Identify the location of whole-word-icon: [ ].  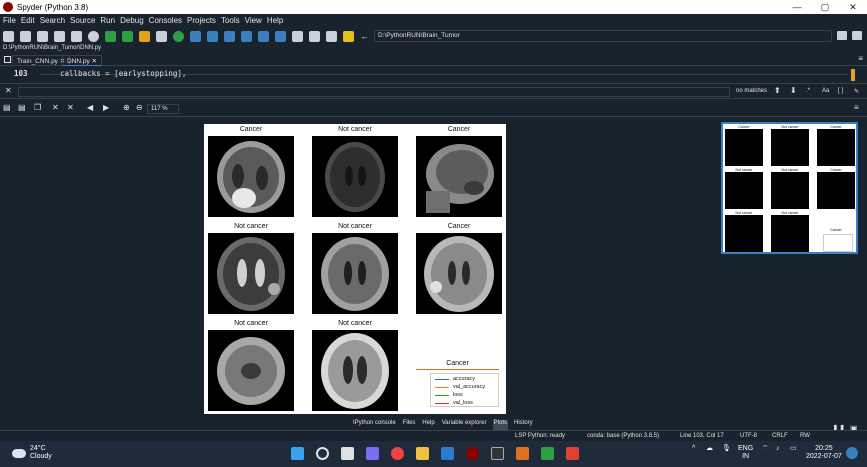
(840, 91).